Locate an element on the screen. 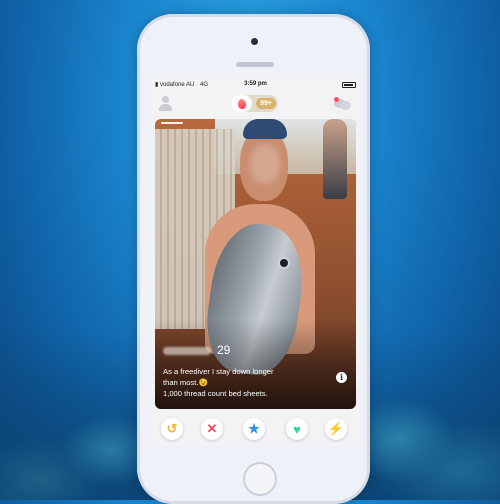 The width and height of the screenshot is (500, 504). flame-icon is located at coordinates (241, 103).